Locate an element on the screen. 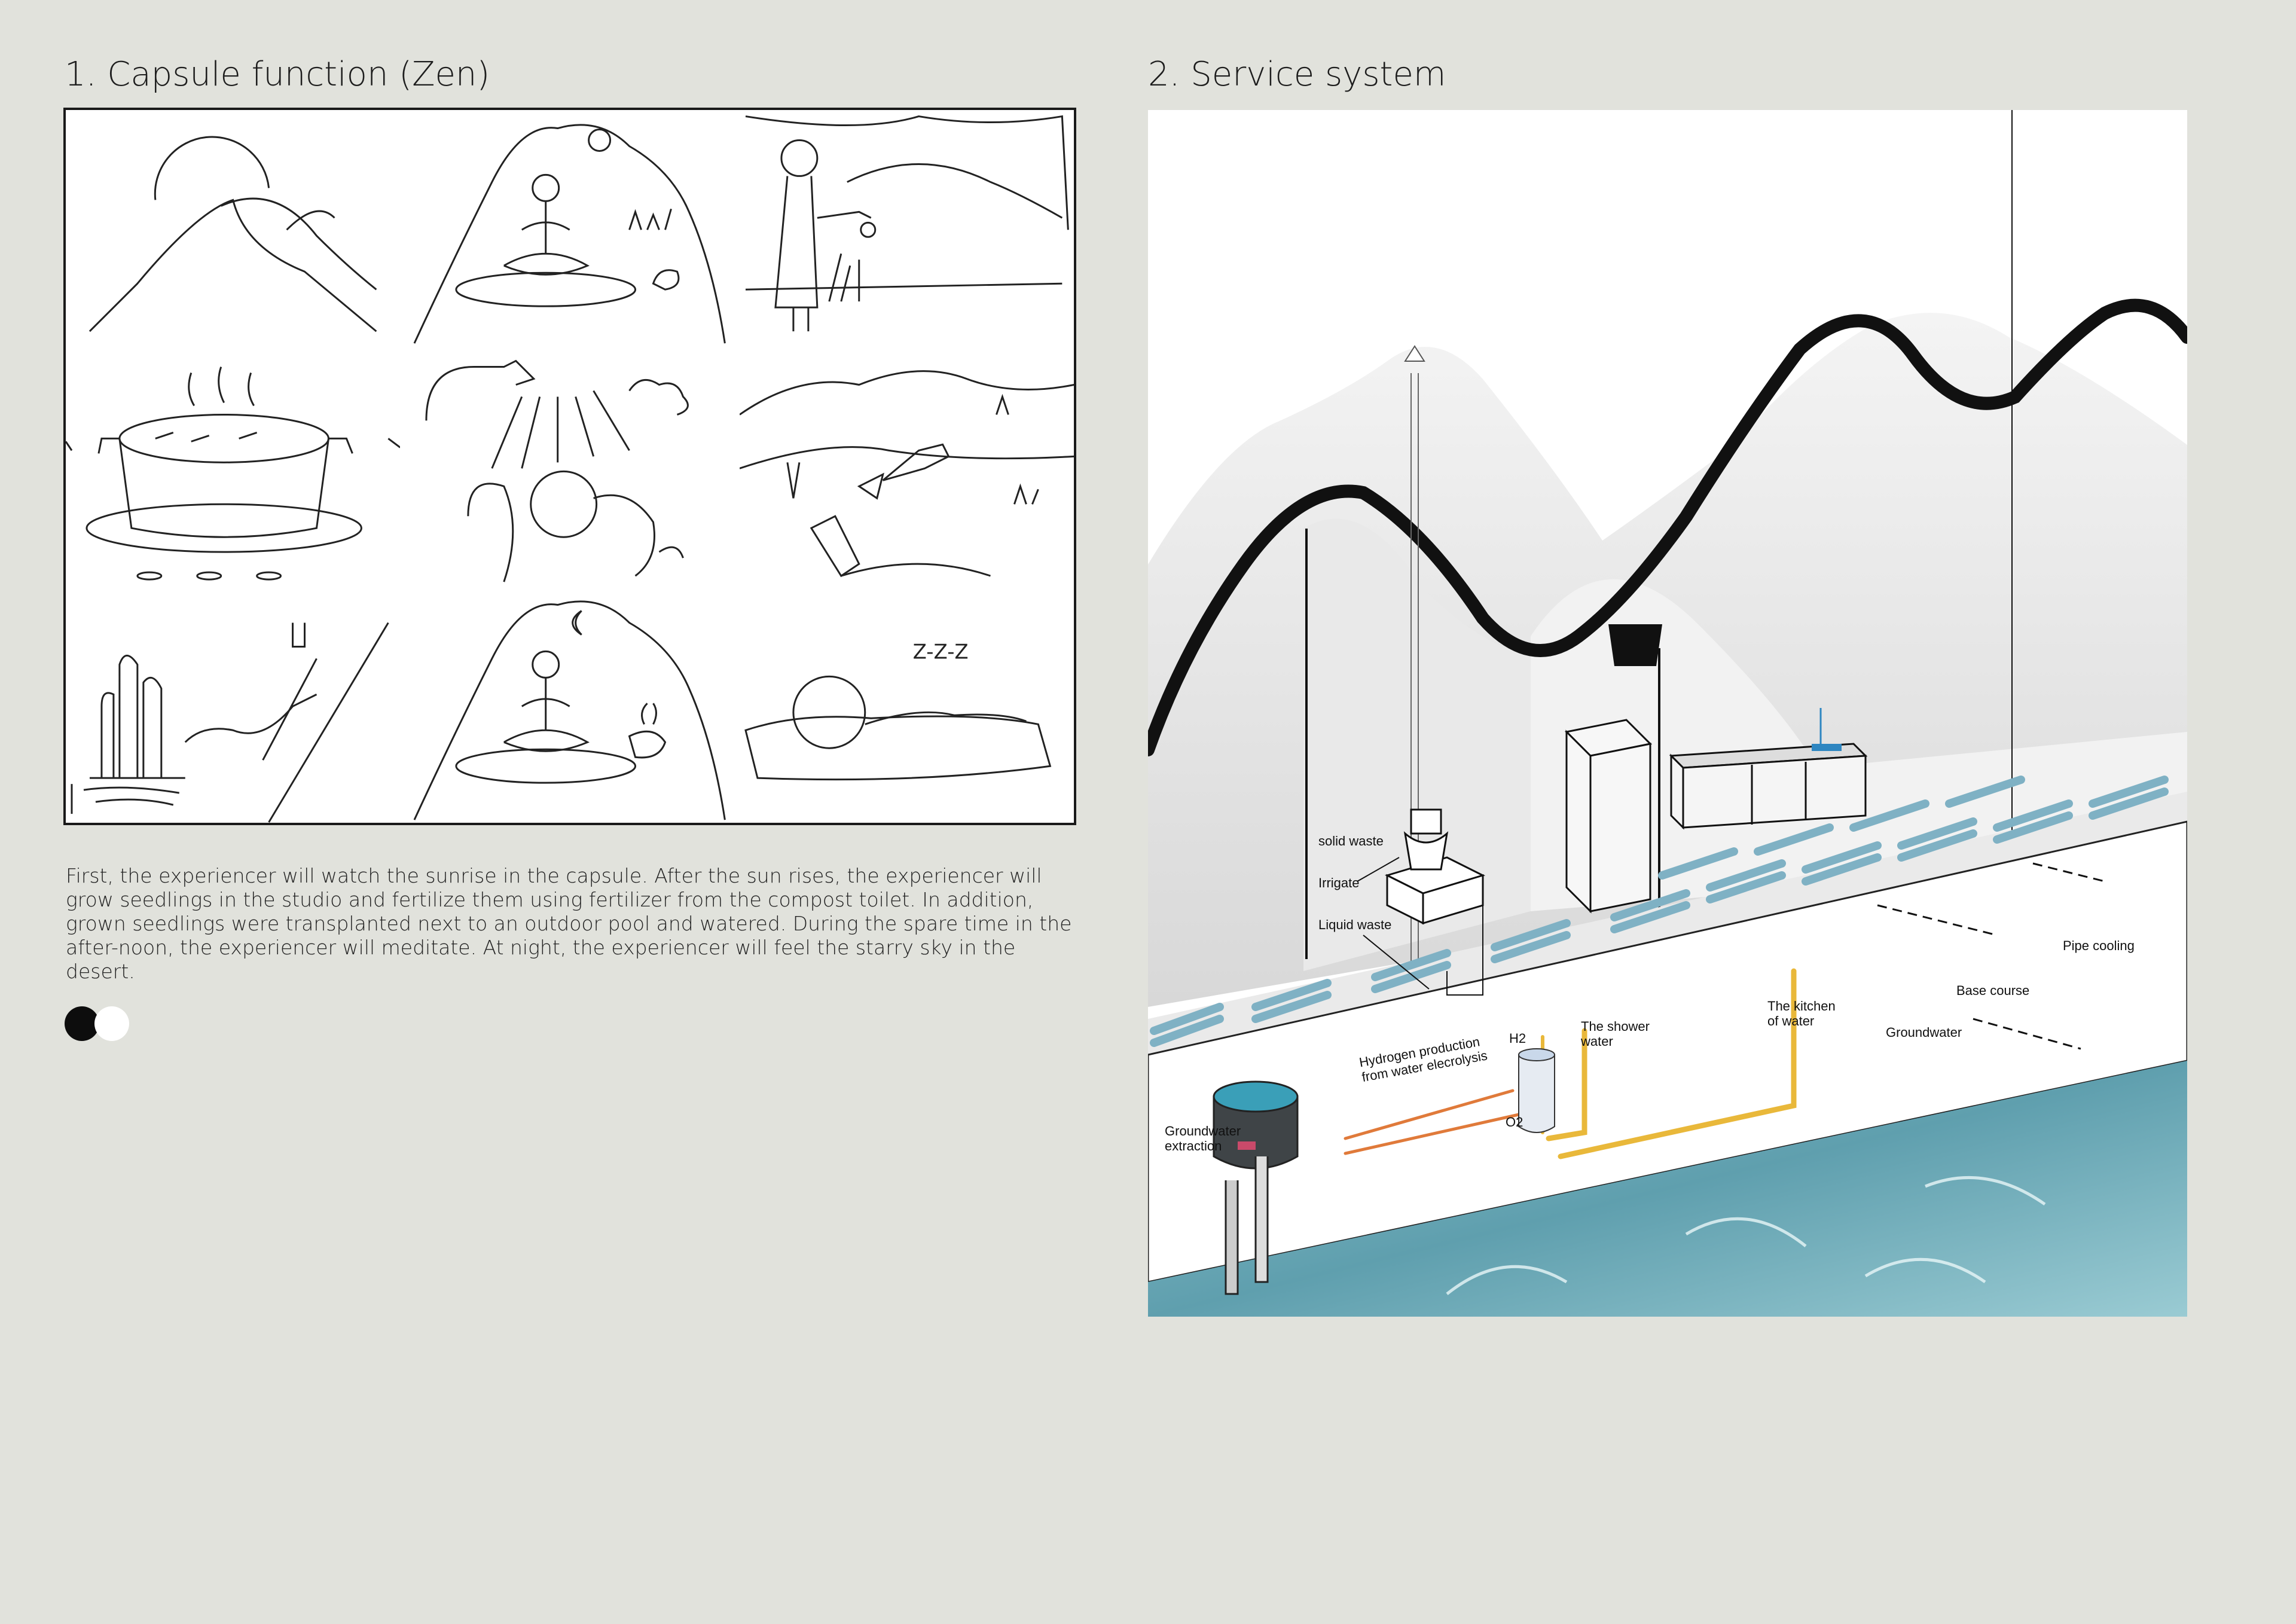 The width and height of the screenshot is (2296, 1624). page-indicator is located at coordinates (103, 1023).